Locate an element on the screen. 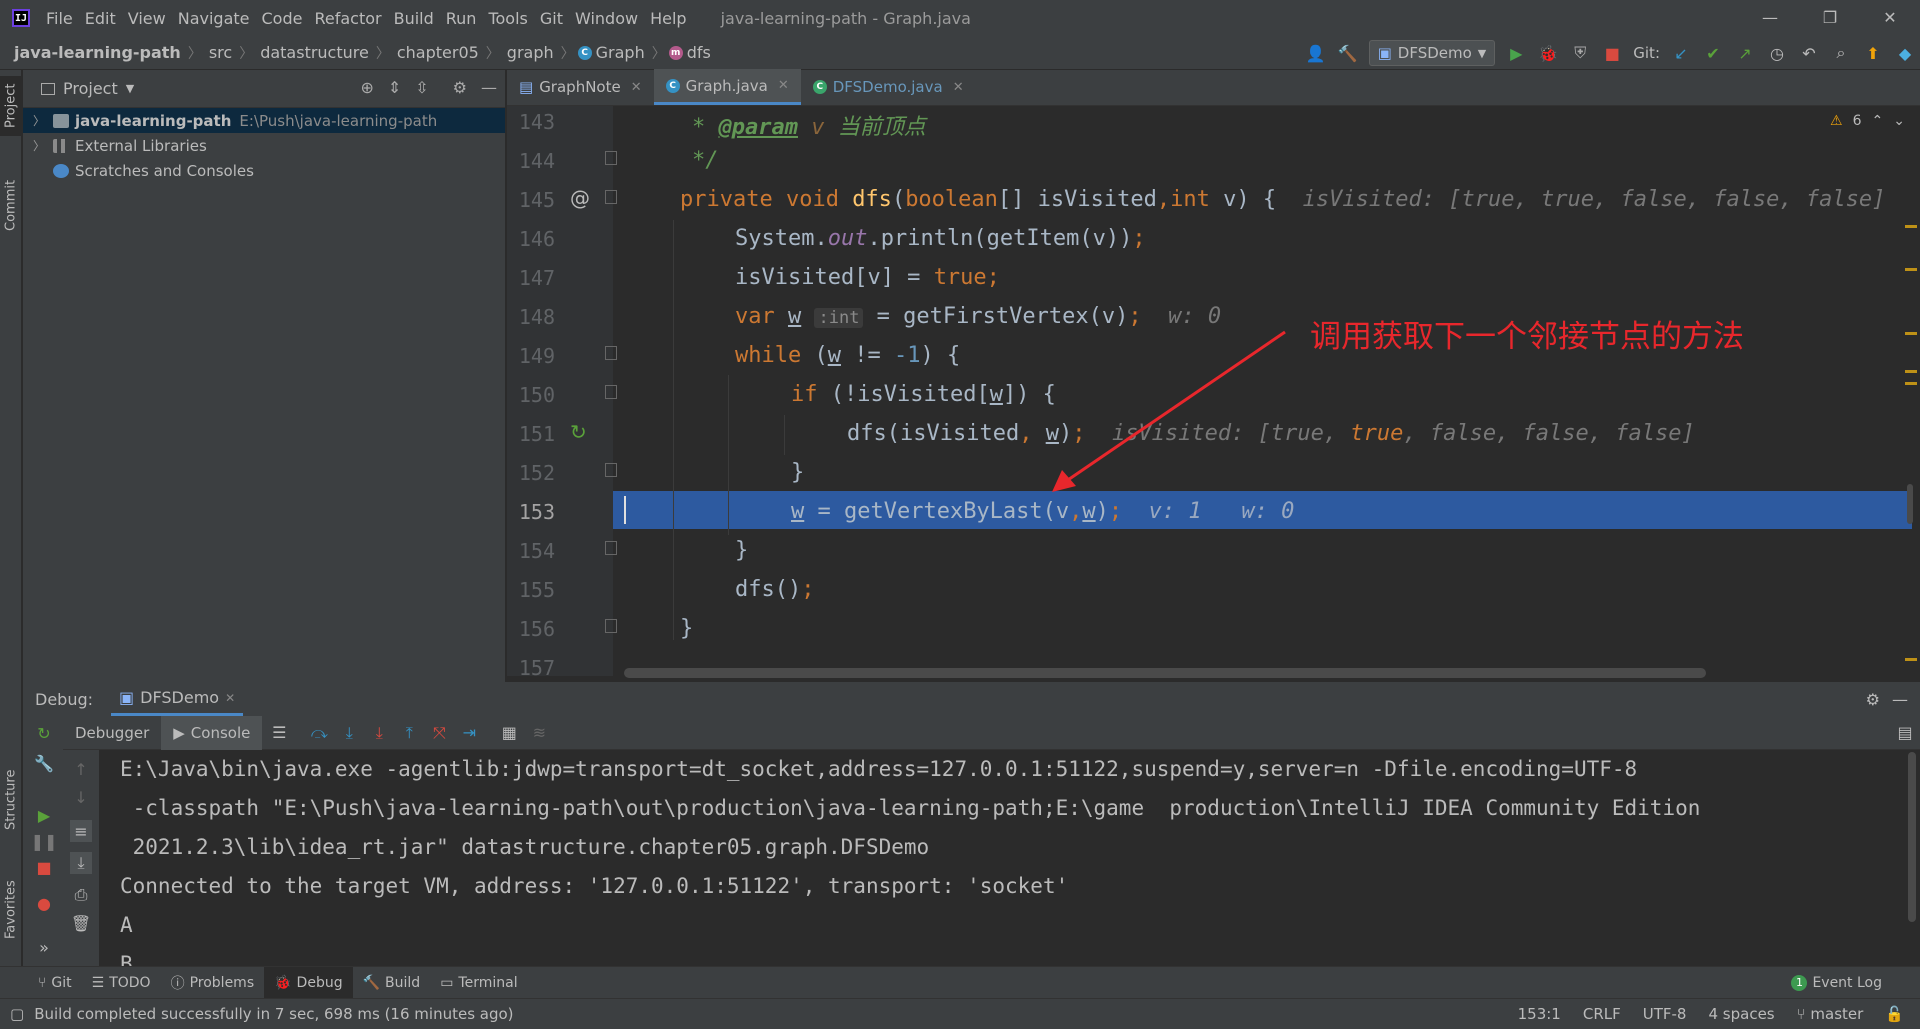 This screenshot has width=1920, height=1029. chevron-up-icon: ⌃ is located at coordinates (1877, 121).